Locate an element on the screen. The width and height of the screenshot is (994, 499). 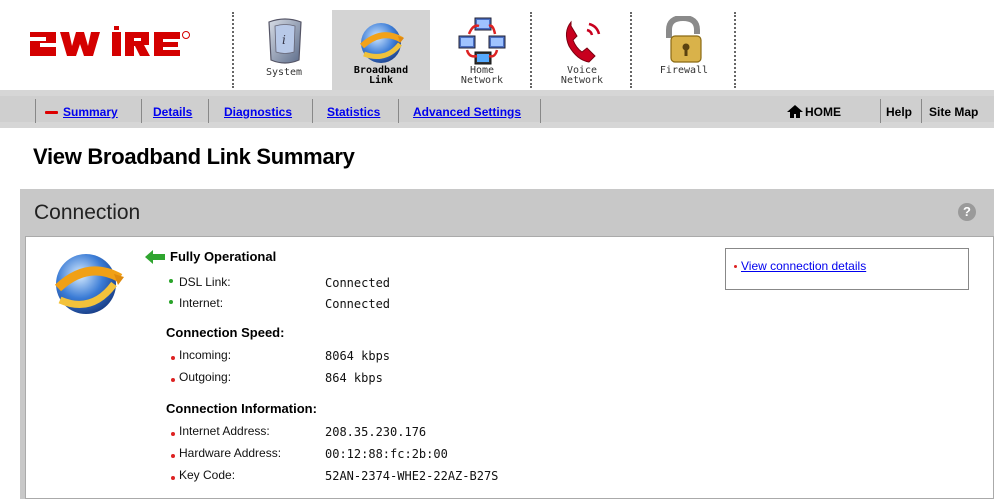
tab-home-network: Home Network is located at coordinates (482, 50).